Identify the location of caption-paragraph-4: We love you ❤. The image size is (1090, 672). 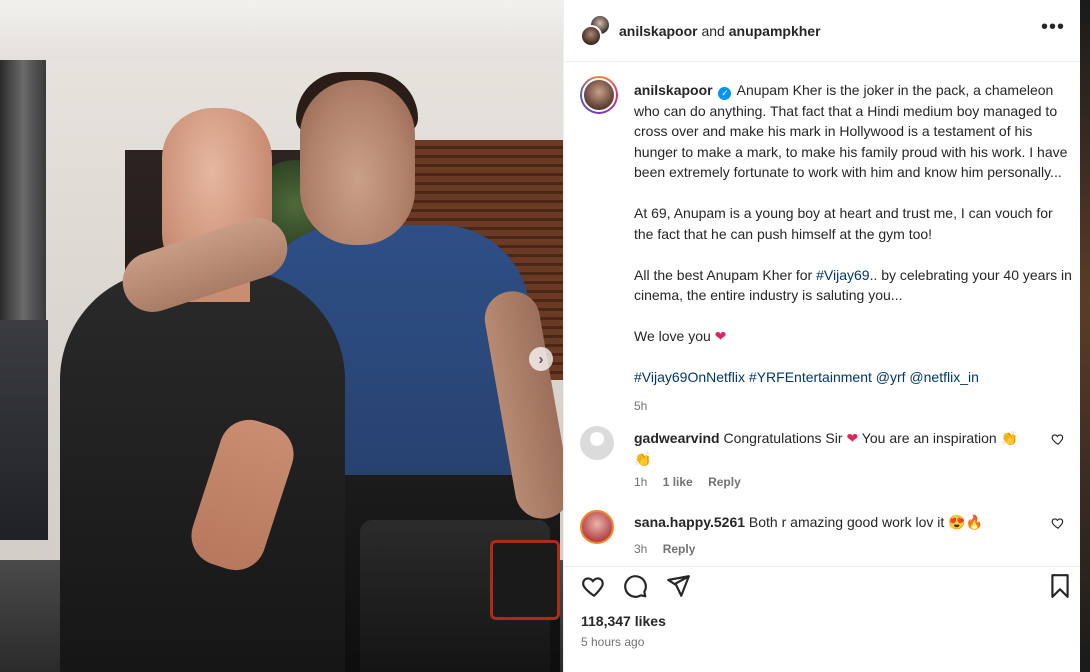
(680, 336).